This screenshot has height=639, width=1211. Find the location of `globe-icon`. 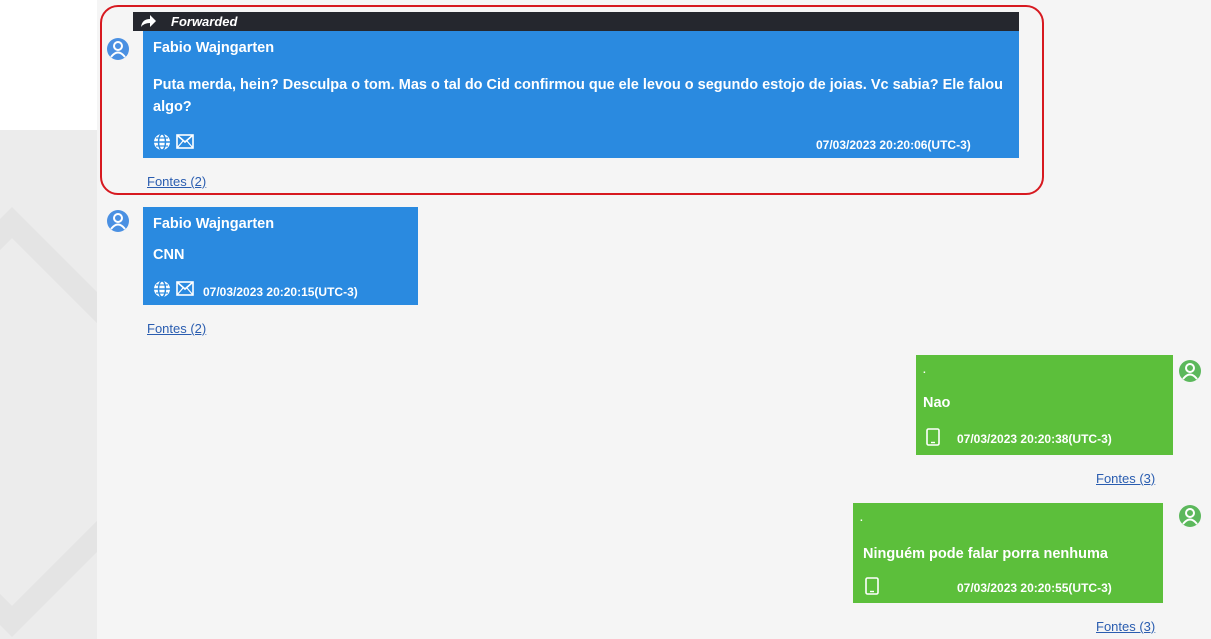

globe-icon is located at coordinates (162, 291).